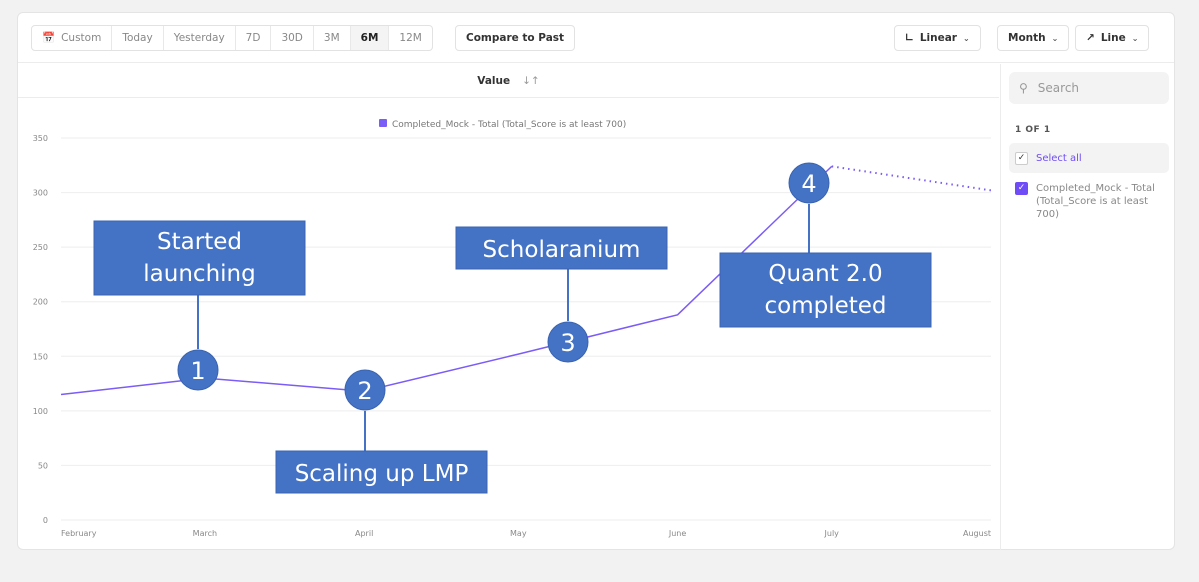 The height and width of the screenshot is (582, 1199). What do you see at coordinates (72, 38) in the screenshot?
I see `range-custom: 📅 Custom` at bounding box center [72, 38].